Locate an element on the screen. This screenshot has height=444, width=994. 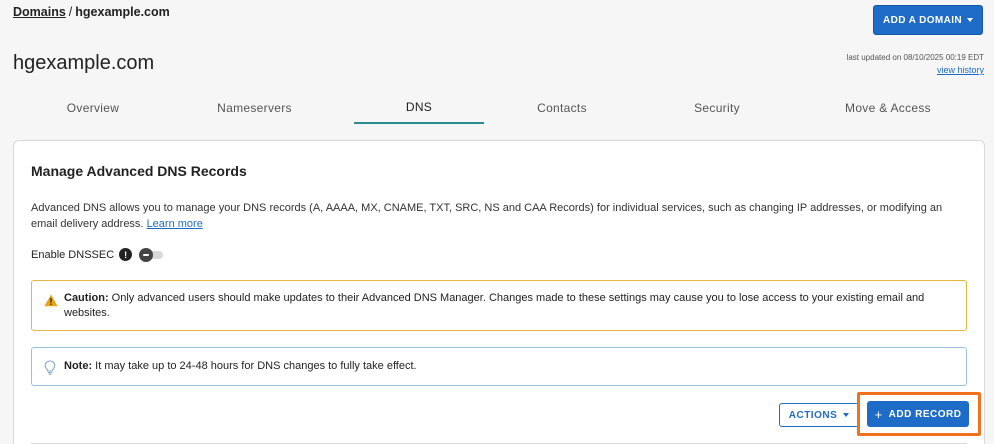
actions-label: ACTIONS is located at coordinates (813, 415).